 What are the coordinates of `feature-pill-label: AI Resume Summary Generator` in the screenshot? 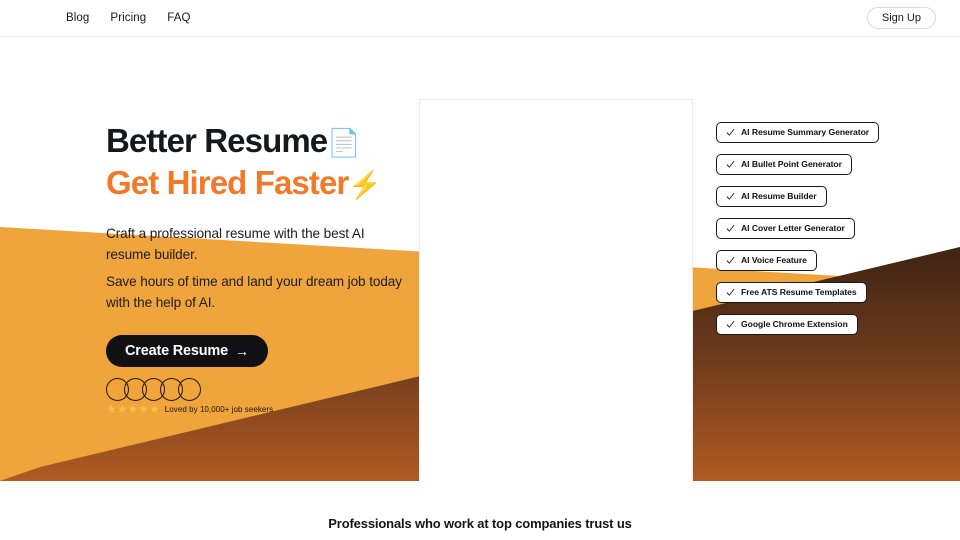 It's located at (805, 132).